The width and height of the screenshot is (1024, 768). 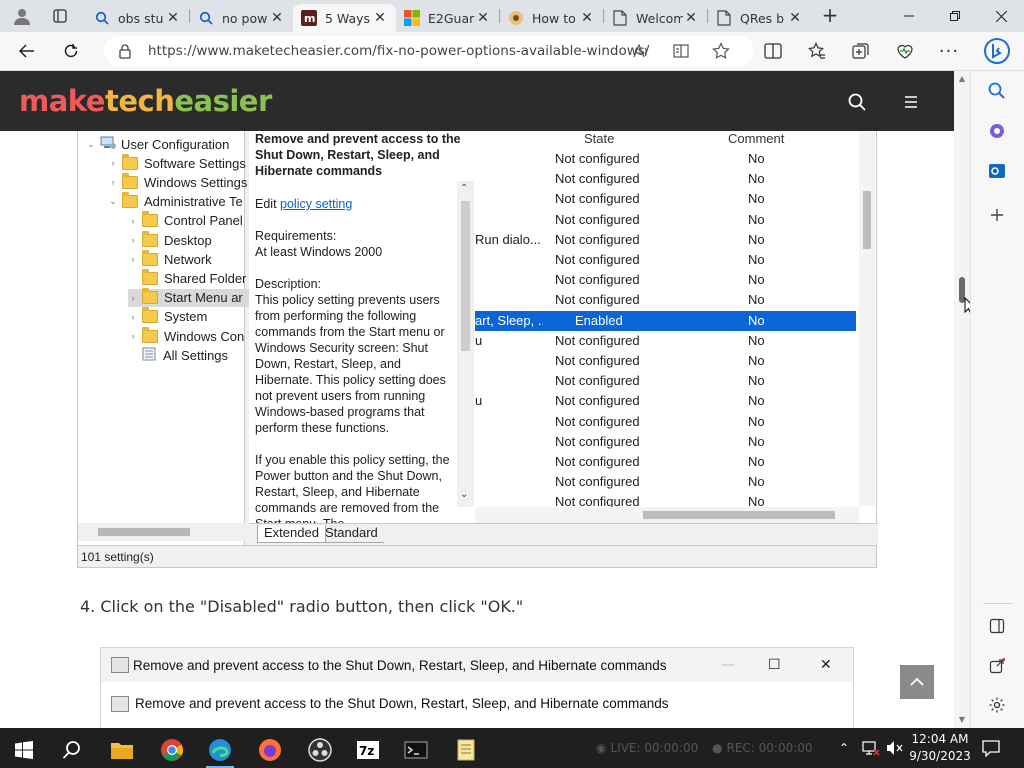 What do you see at coordinates (125, 52) in the screenshot?
I see `lock-icon` at bounding box center [125, 52].